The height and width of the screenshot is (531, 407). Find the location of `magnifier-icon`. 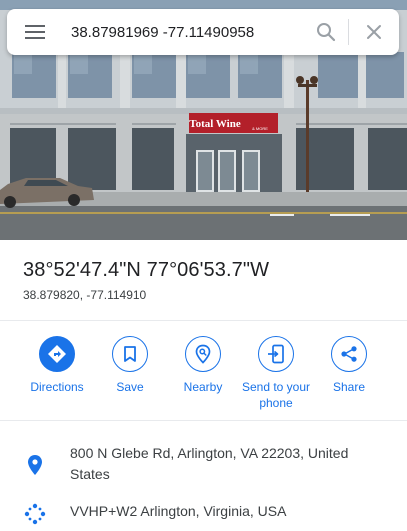

magnifier-icon is located at coordinates (326, 32).